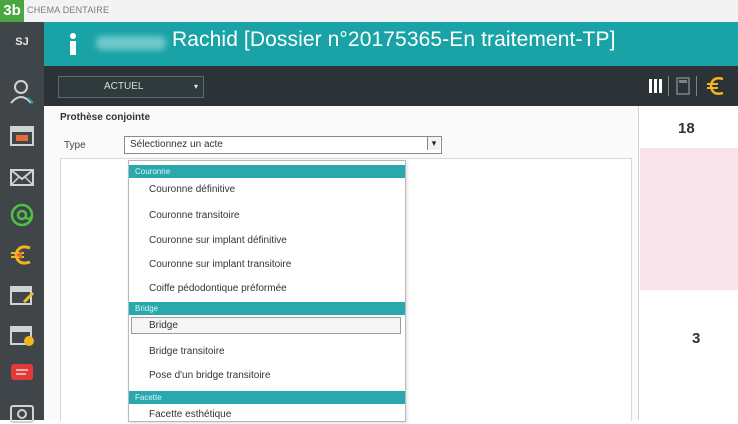 The width and height of the screenshot is (738, 424). I want to click on type-label: Type, so click(75, 145).